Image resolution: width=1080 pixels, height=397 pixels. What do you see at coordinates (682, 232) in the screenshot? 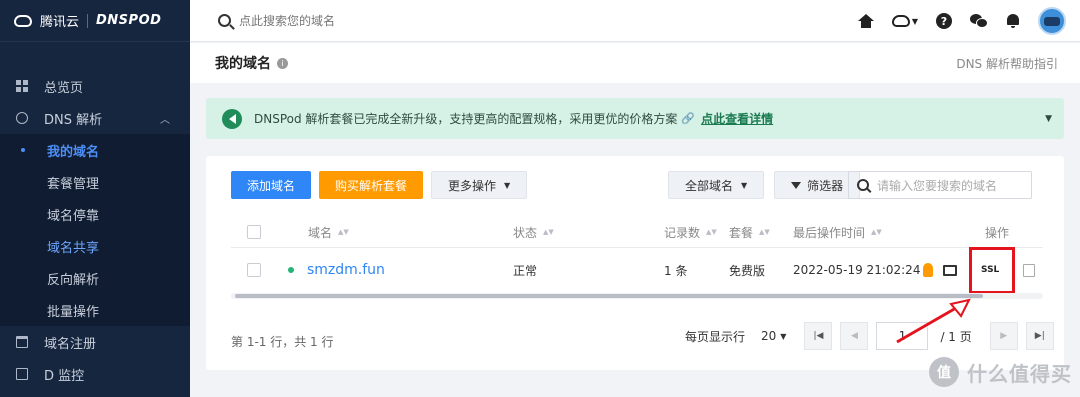
I see `column-records-label: 记录数` at bounding box center [682, 232].